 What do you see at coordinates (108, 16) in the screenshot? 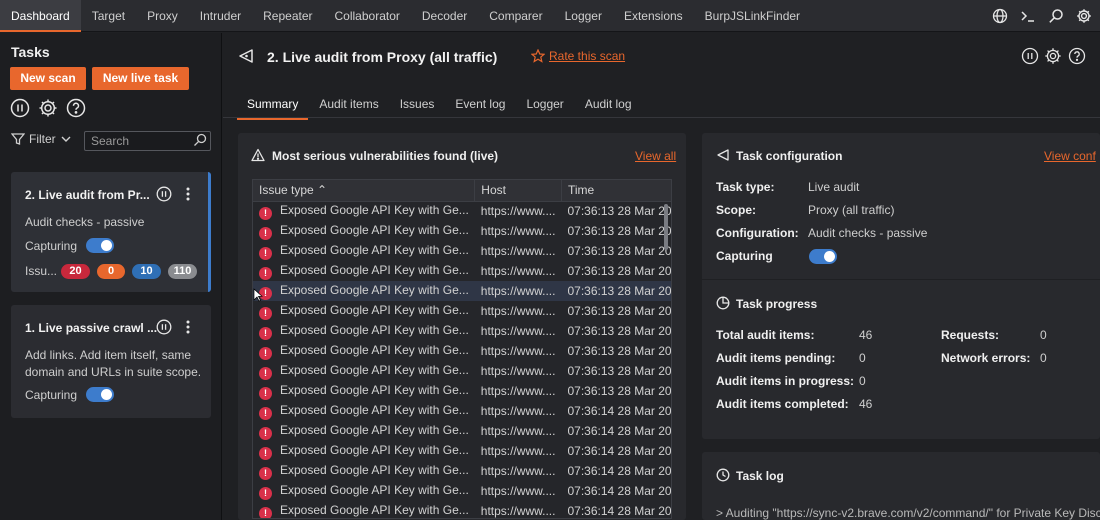
I see `tab-target: Target` at bounding box center [108, 16].